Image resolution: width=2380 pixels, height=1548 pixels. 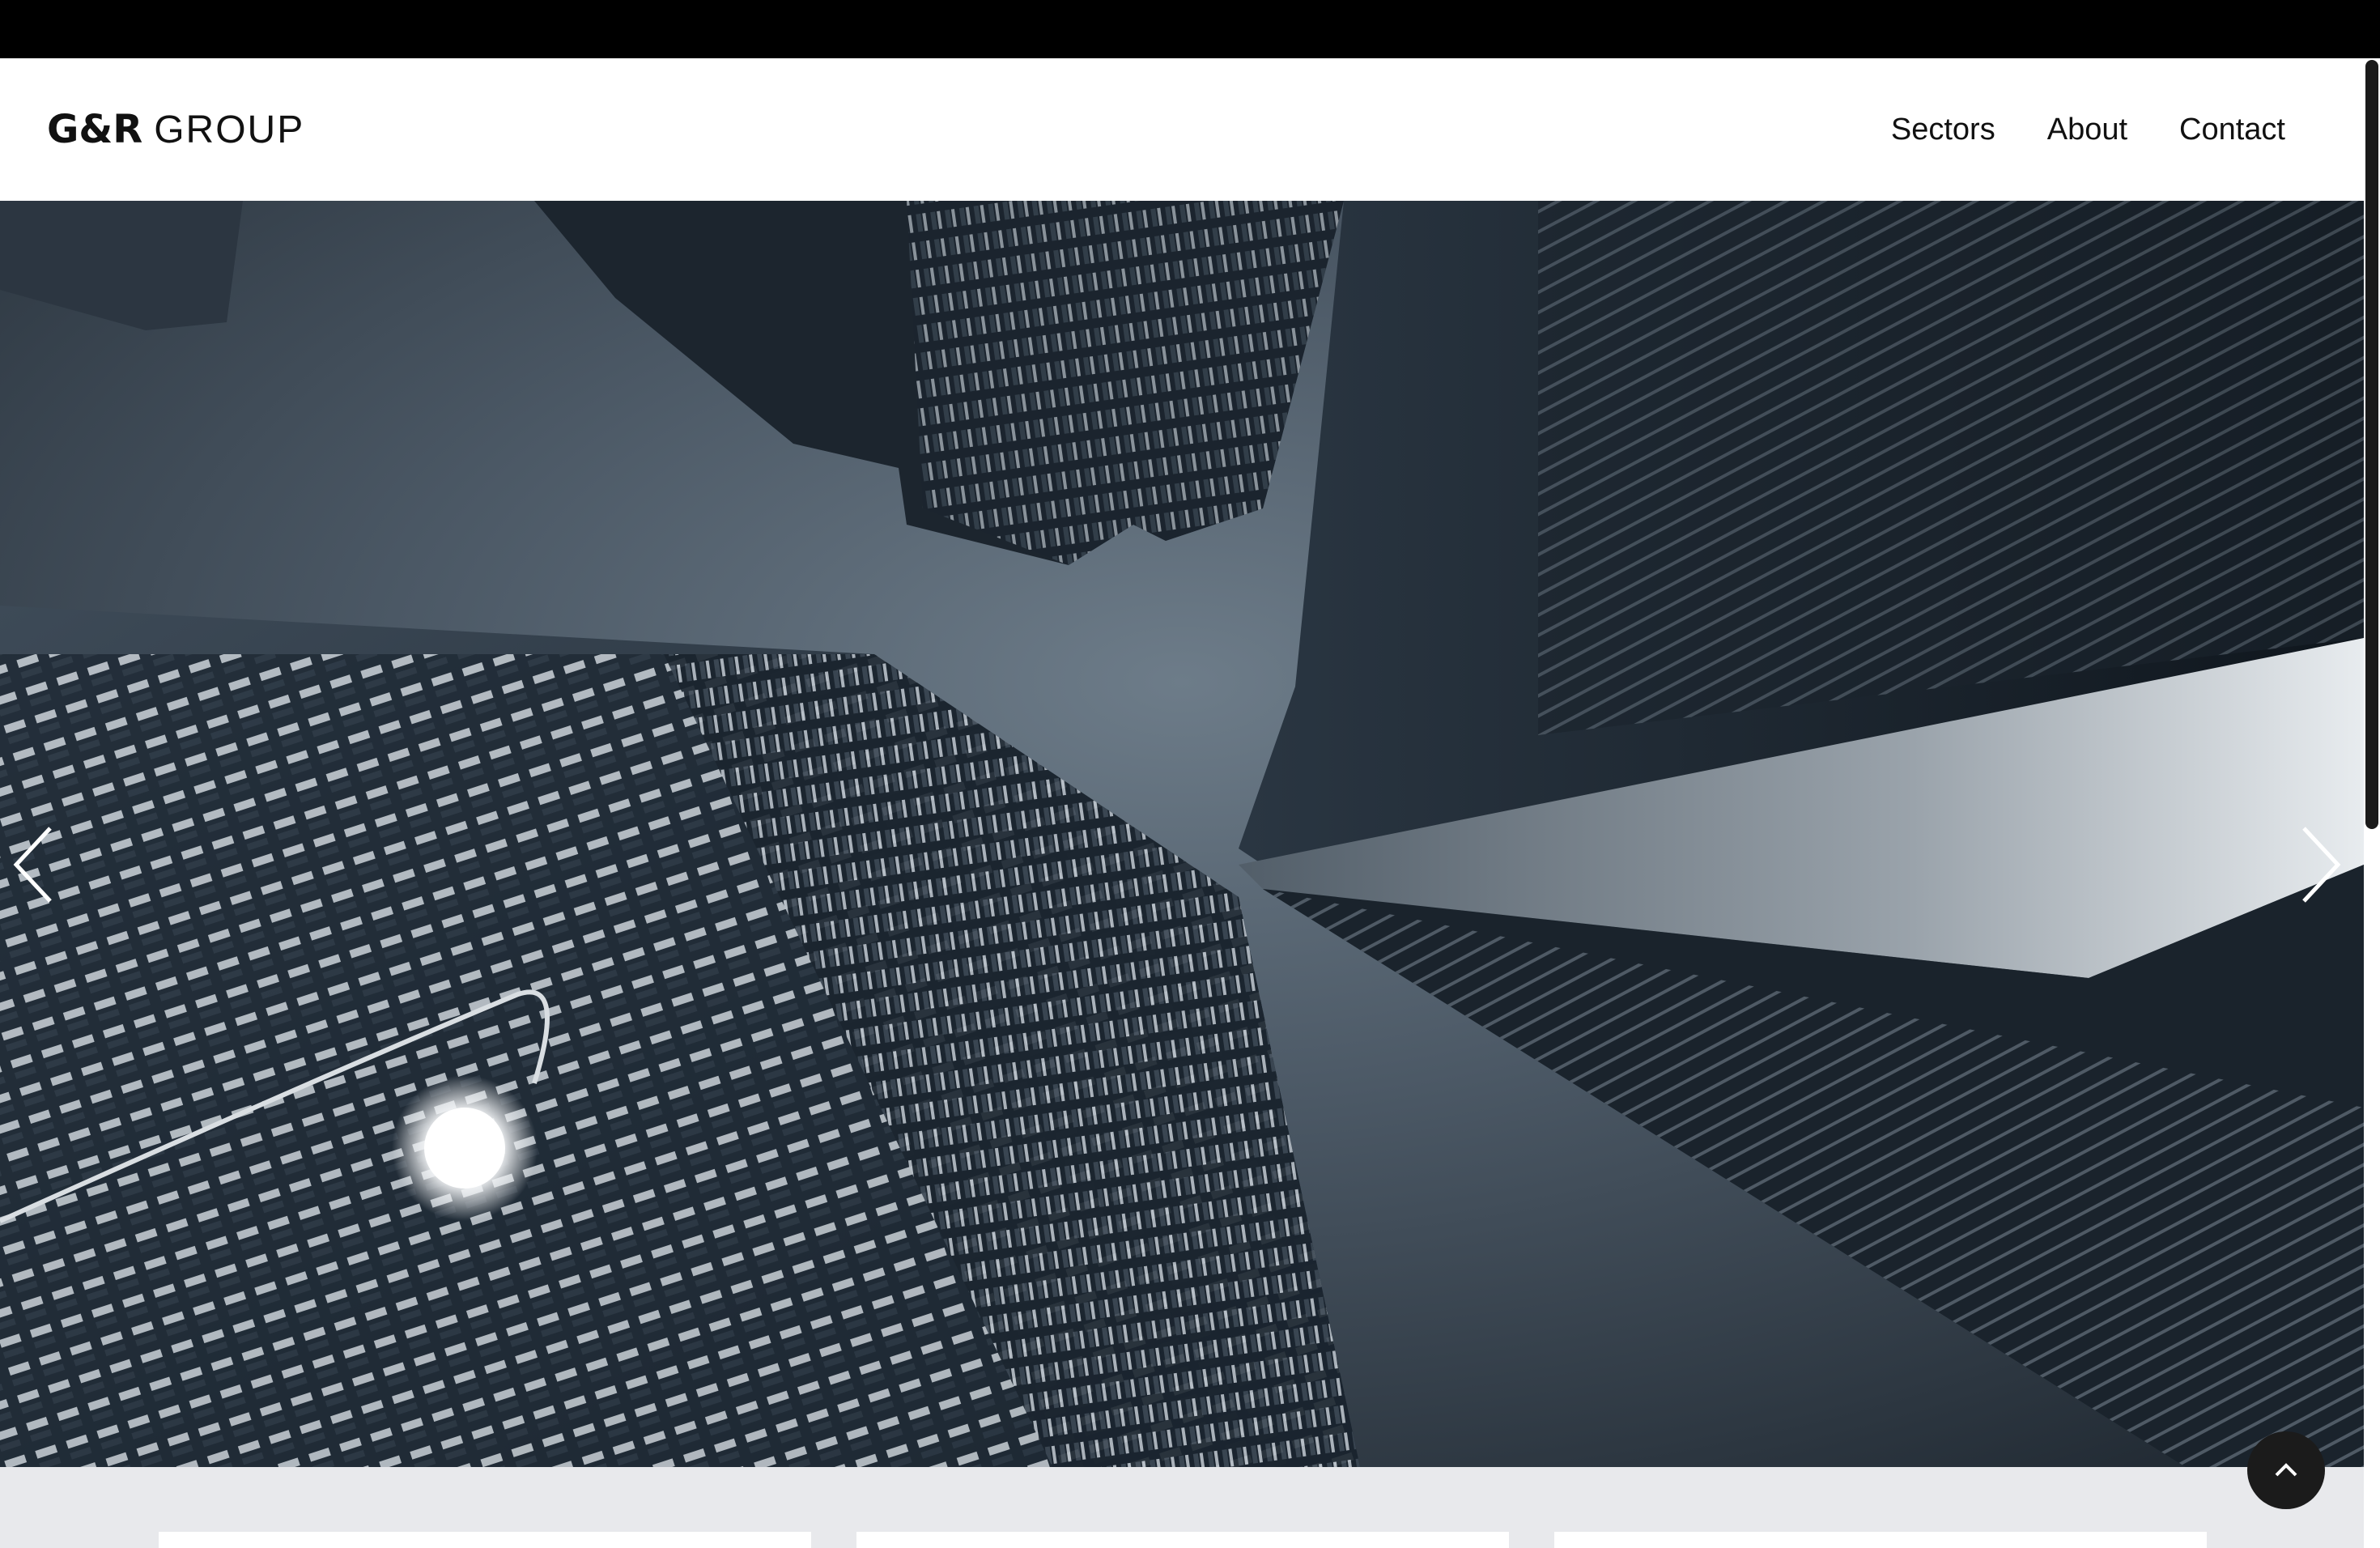 What do you see at coordinates (95, 129) in the screenshot?
I see `logo-bold-text: G&R` at bounding box center [95, 129].